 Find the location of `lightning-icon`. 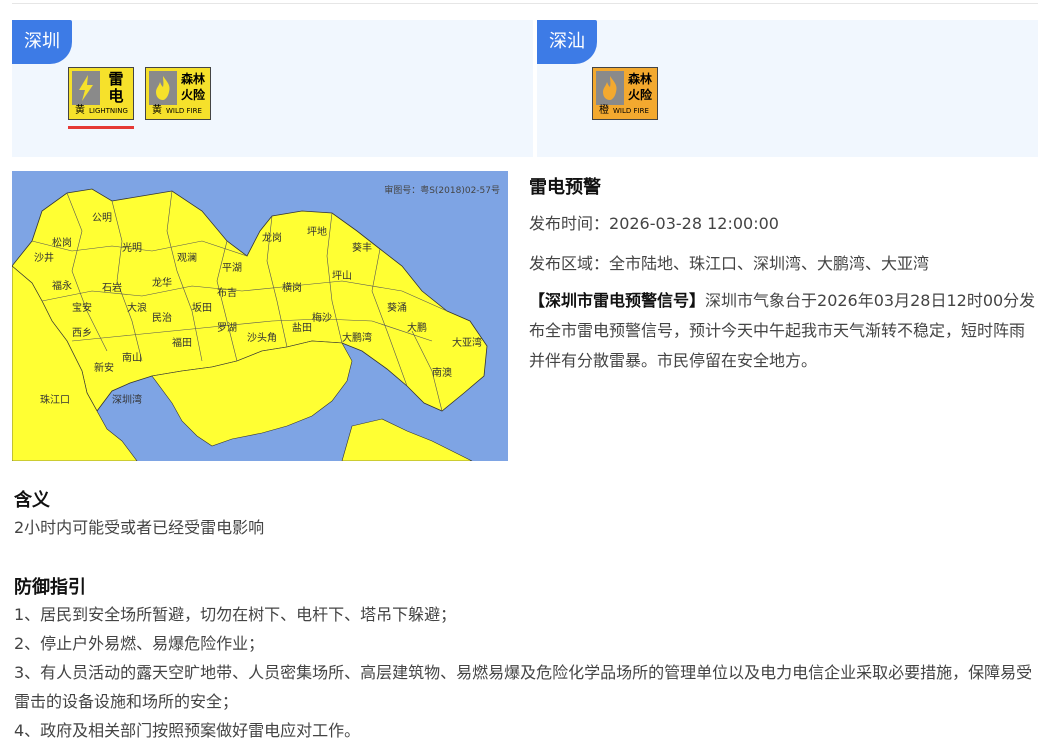

lightning-icon is located at coordinates (86, 88).